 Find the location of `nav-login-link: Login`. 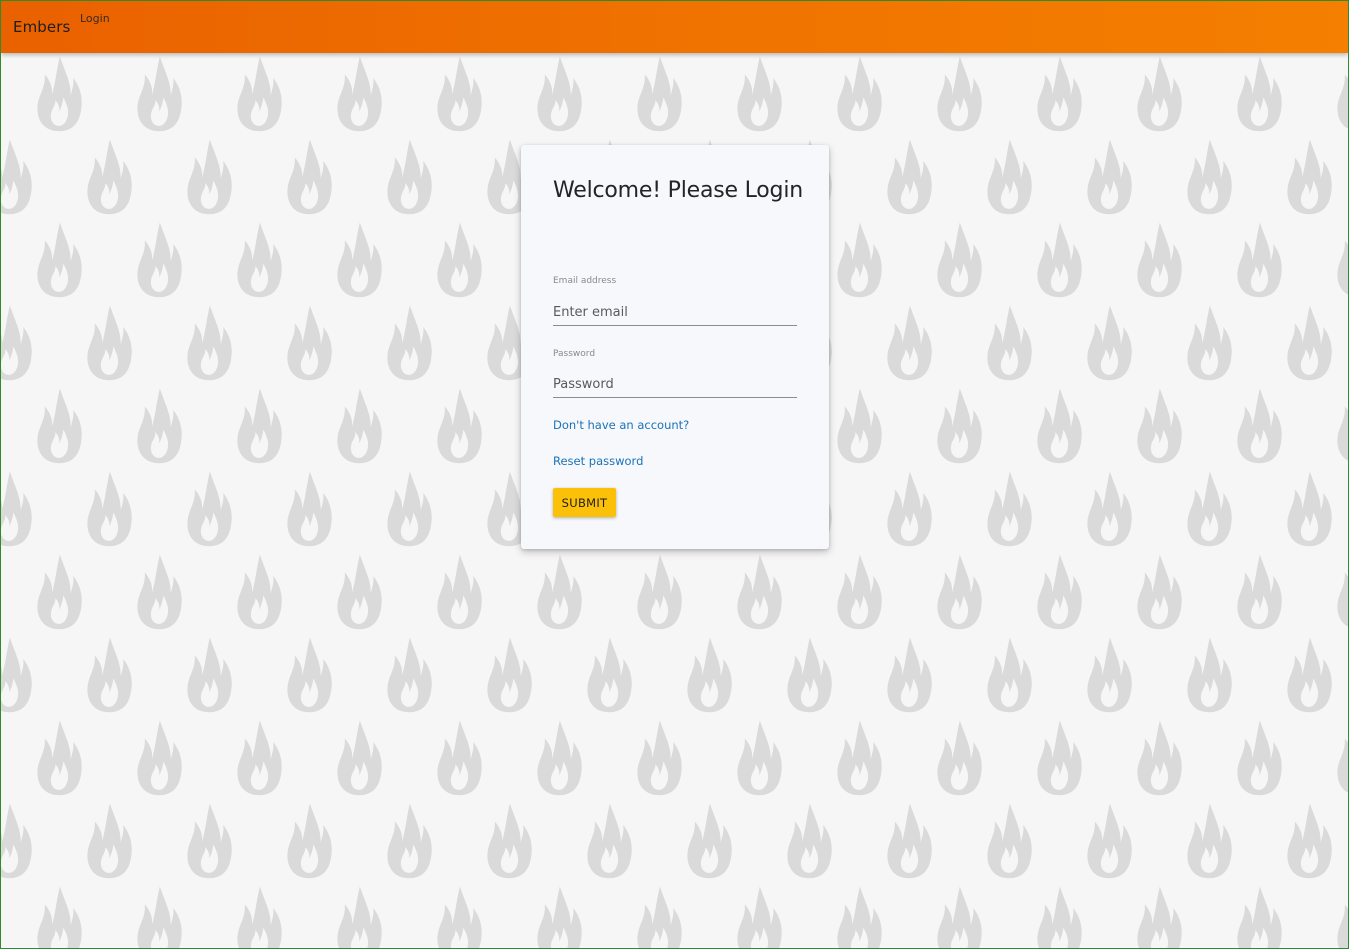

nav-login-link: Login is located at coordinates (95, 18).